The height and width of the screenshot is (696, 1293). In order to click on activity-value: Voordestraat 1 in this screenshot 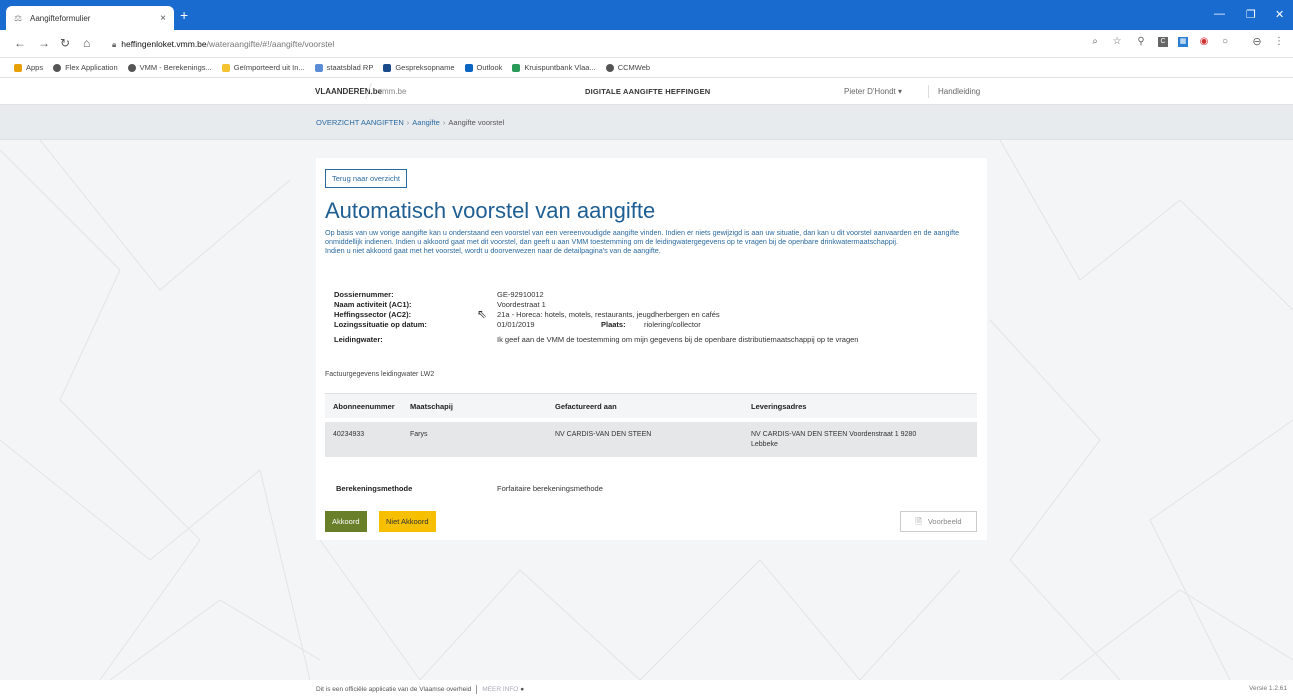, I will do `click(521, 304)`.